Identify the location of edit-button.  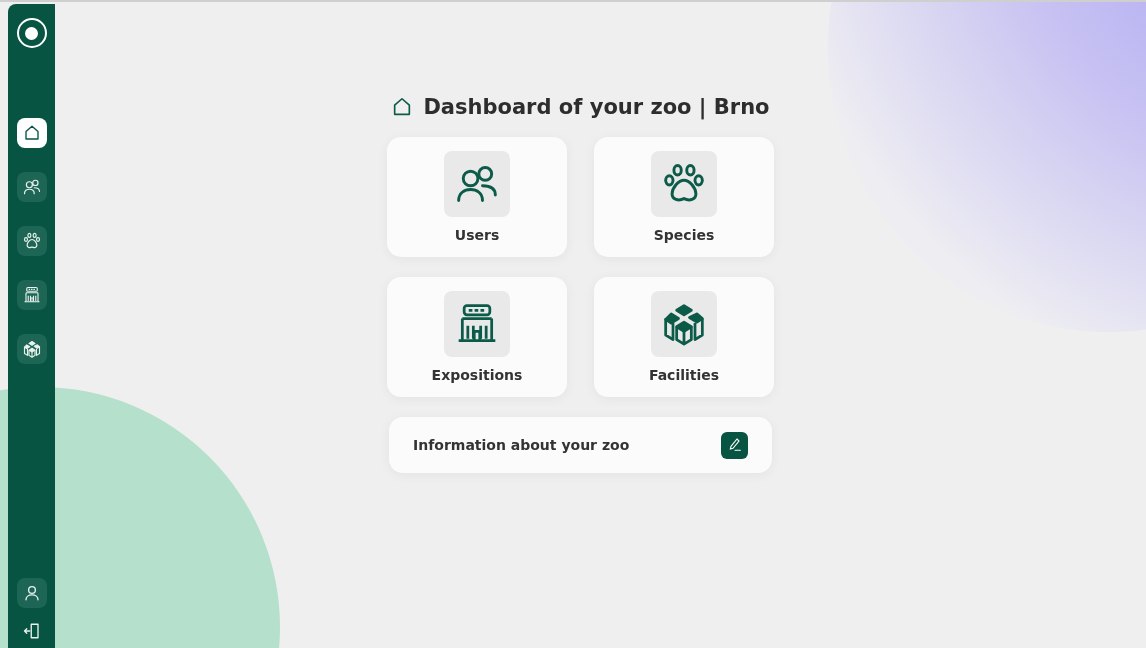
(734, 445).